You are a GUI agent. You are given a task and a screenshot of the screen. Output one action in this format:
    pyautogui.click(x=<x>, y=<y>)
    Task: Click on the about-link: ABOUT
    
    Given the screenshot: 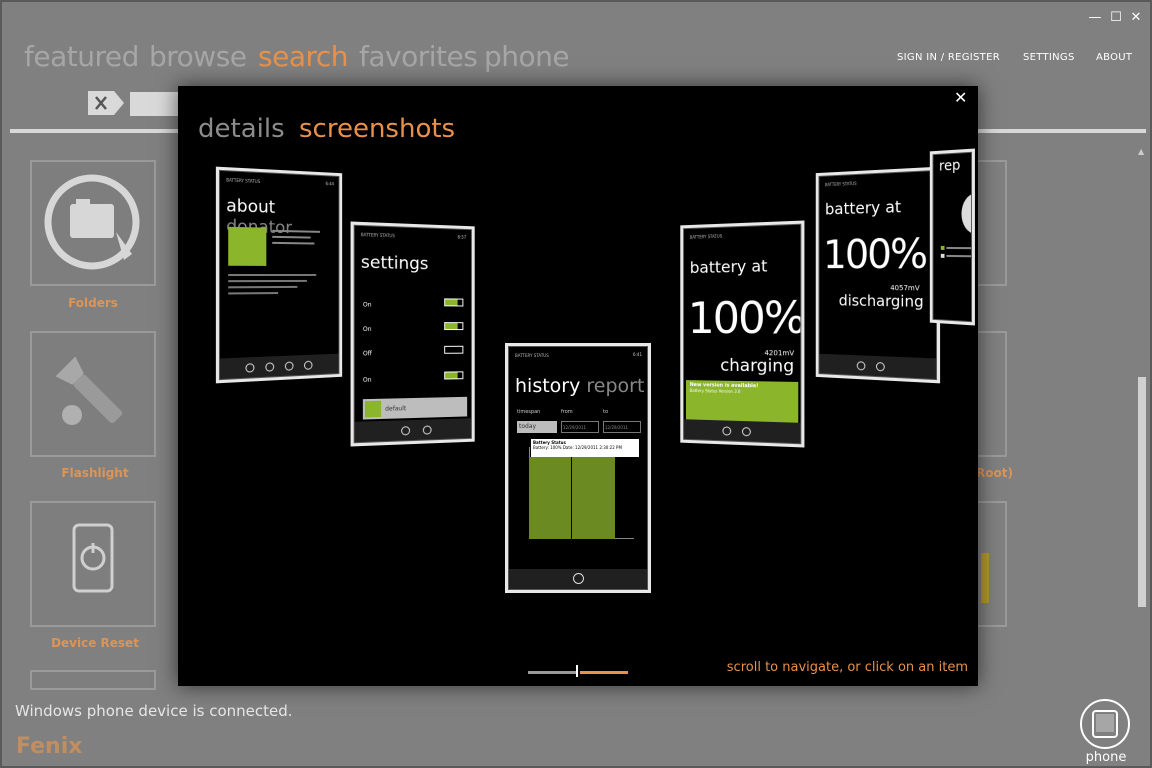 What is the action you would take?
    pyautogui.click(x=1114, y=57)
    